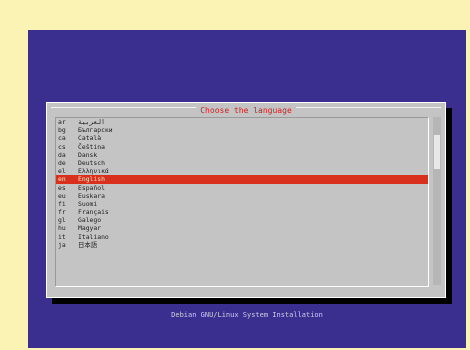  Describe the element at coordinates (242, 220) in the screenshot. I see `language-item-gl: gl Galego` at that location.